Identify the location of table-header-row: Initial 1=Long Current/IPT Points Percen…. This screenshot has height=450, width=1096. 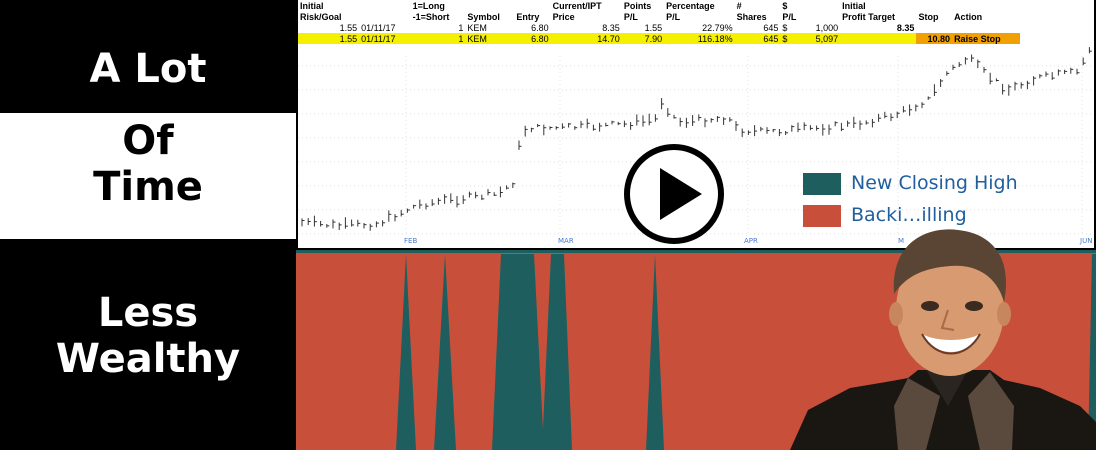
(659, 5).